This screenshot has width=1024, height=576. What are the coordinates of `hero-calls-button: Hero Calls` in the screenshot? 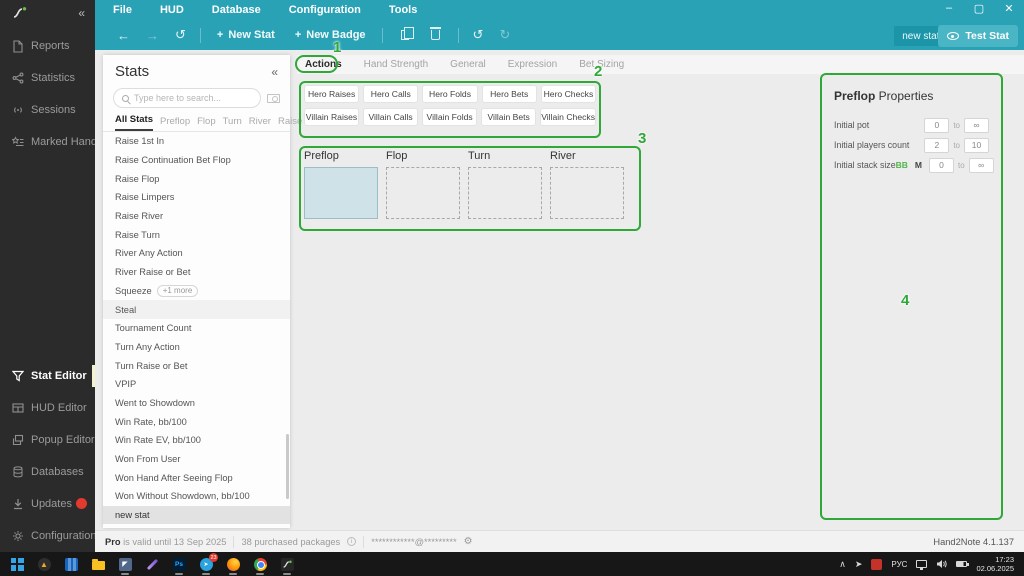 It's located at (391, 94).